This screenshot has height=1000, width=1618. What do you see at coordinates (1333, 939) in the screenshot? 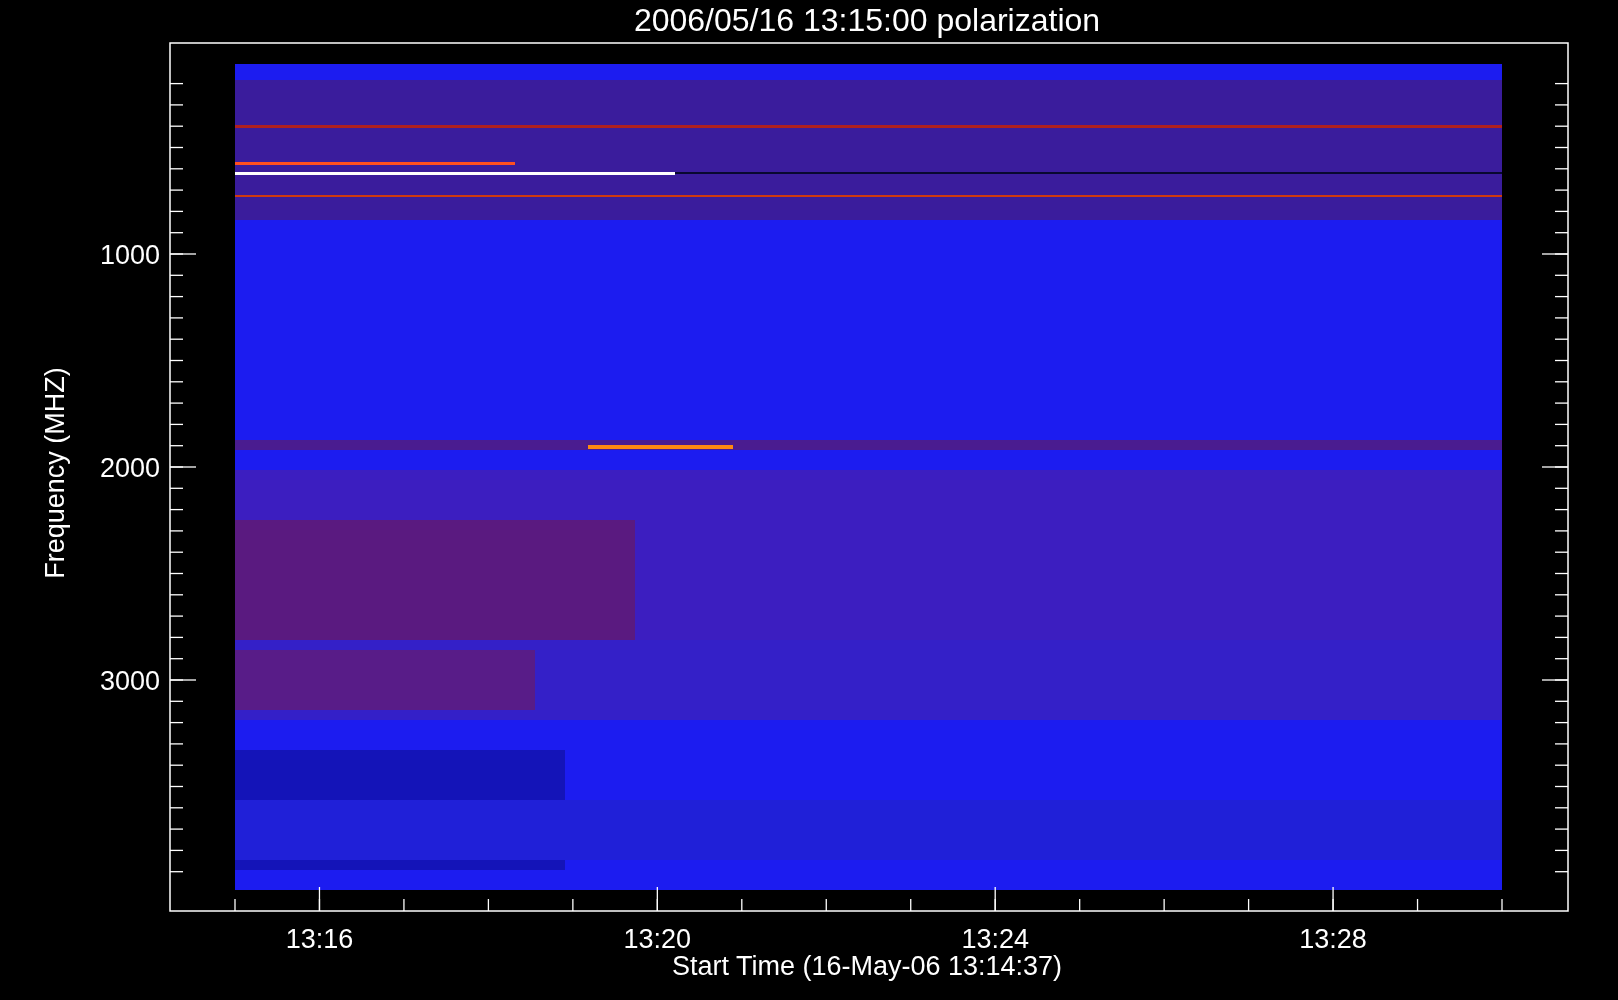
I see `x-tick-label: 13:28` at bounding box center [1333, 939].